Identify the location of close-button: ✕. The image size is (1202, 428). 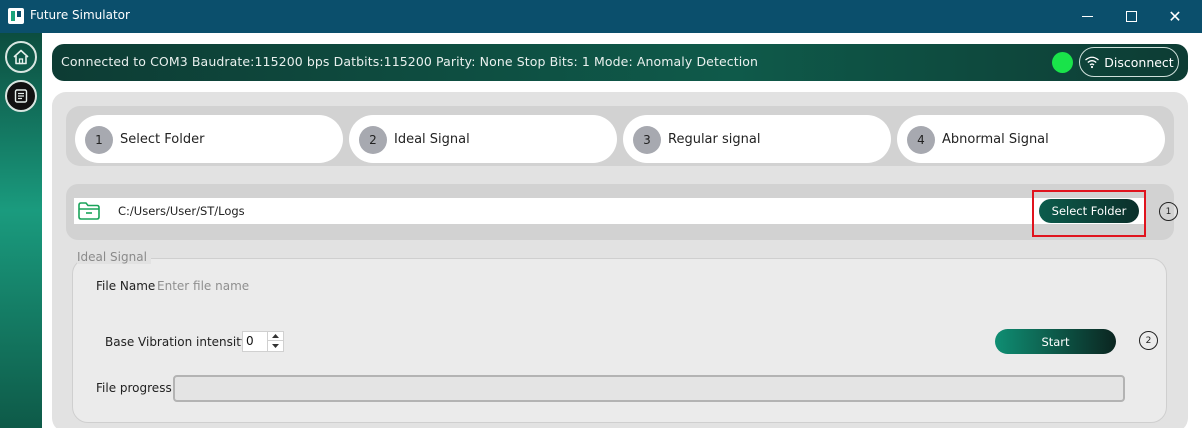
(1175, 16).